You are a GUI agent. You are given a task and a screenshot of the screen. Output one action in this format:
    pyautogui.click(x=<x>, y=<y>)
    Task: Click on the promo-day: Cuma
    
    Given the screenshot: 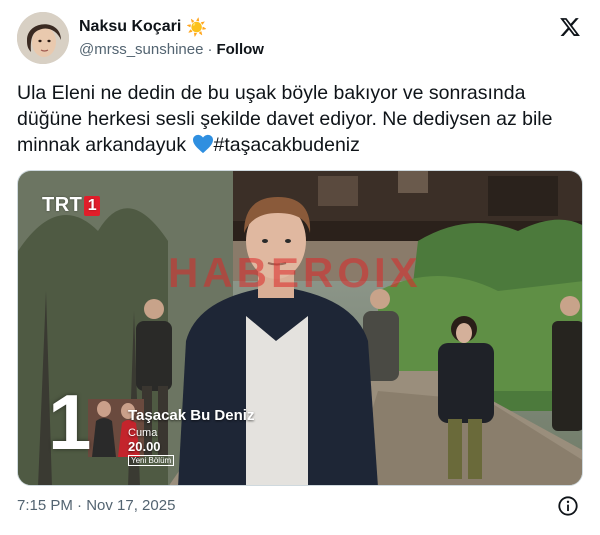 What is the action you would take?
    pyautogui.click(x=143, y=433)
    